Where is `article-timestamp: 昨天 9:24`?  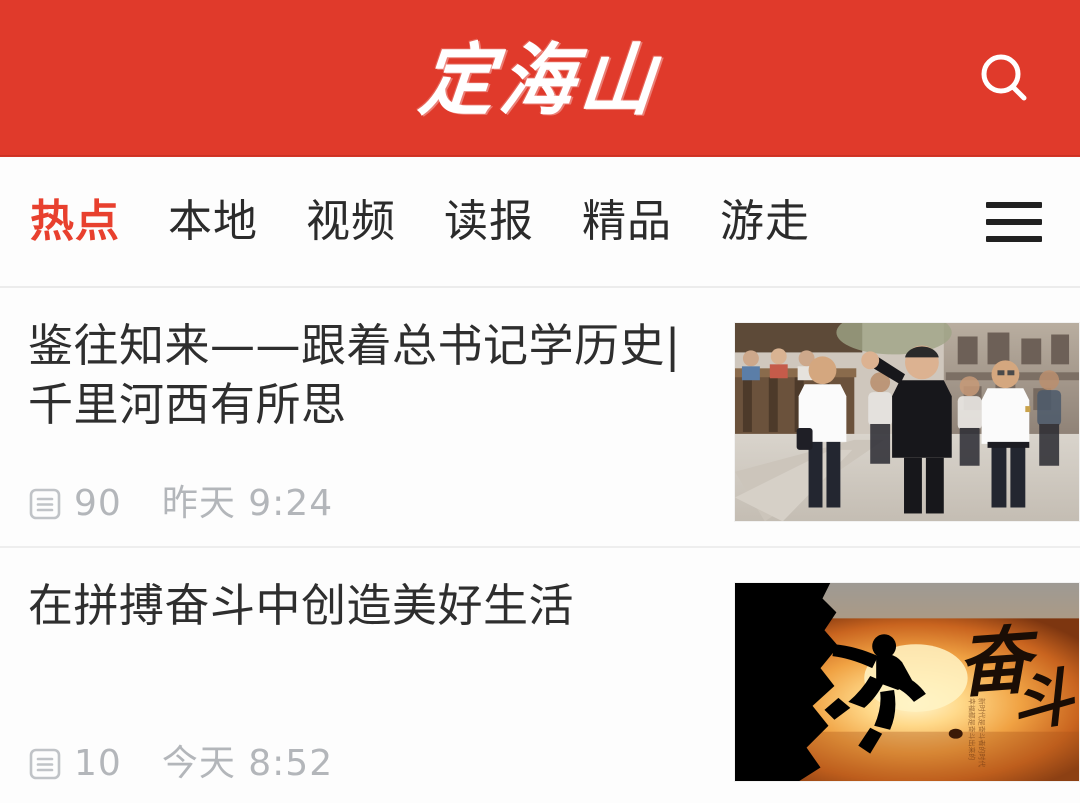 article-timestamp: 昨天 9:24 is located at coordinates (247, 503).